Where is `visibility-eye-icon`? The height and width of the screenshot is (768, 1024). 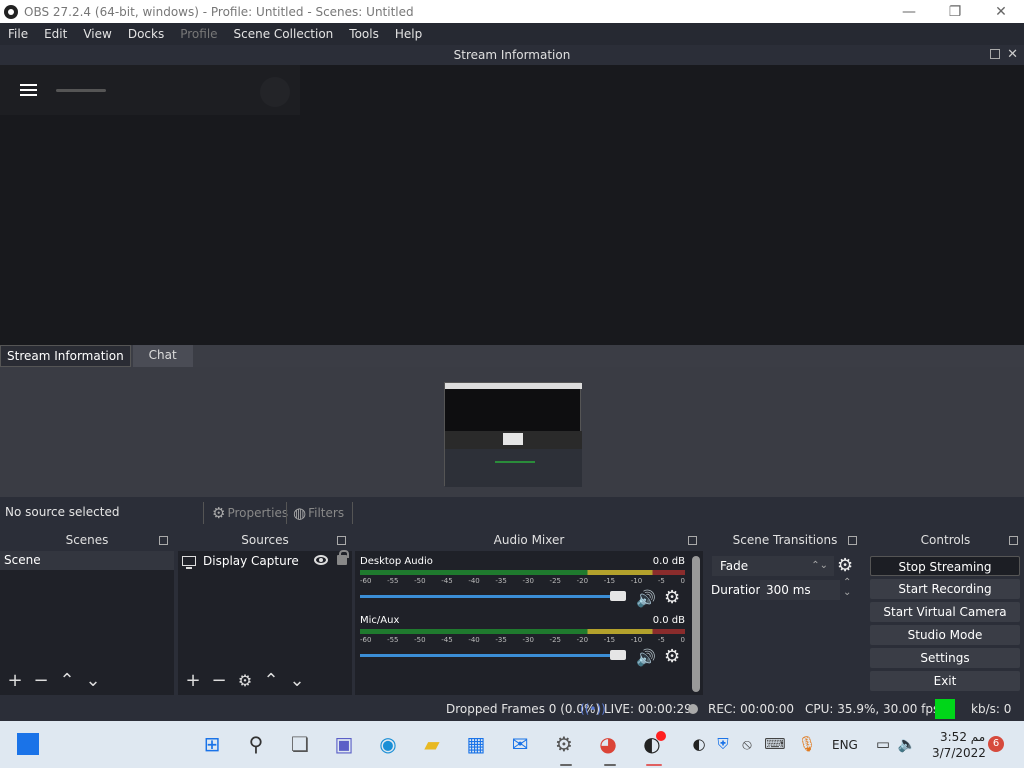 visibility-eye-icon is located at coordinates (321, 560).